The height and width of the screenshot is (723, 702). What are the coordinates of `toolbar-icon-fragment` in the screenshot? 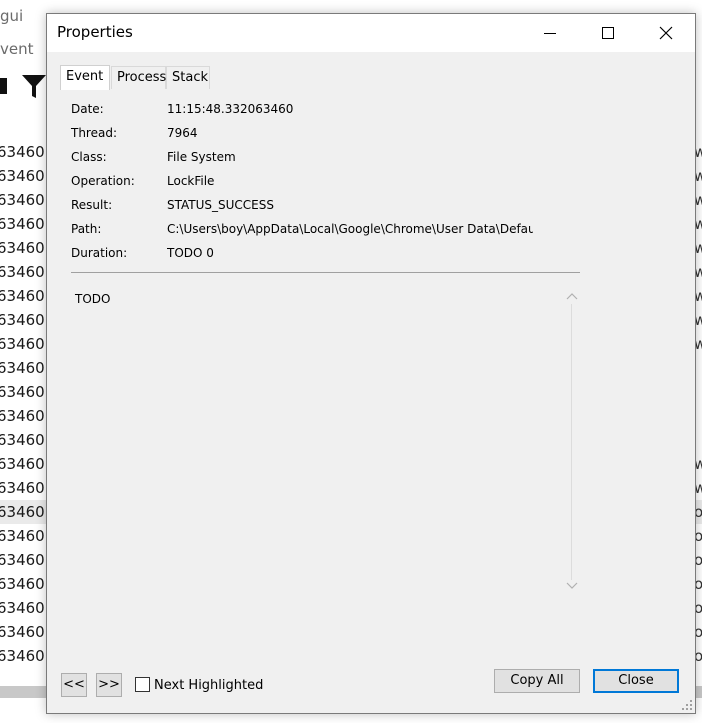 It's located at (4, 88).